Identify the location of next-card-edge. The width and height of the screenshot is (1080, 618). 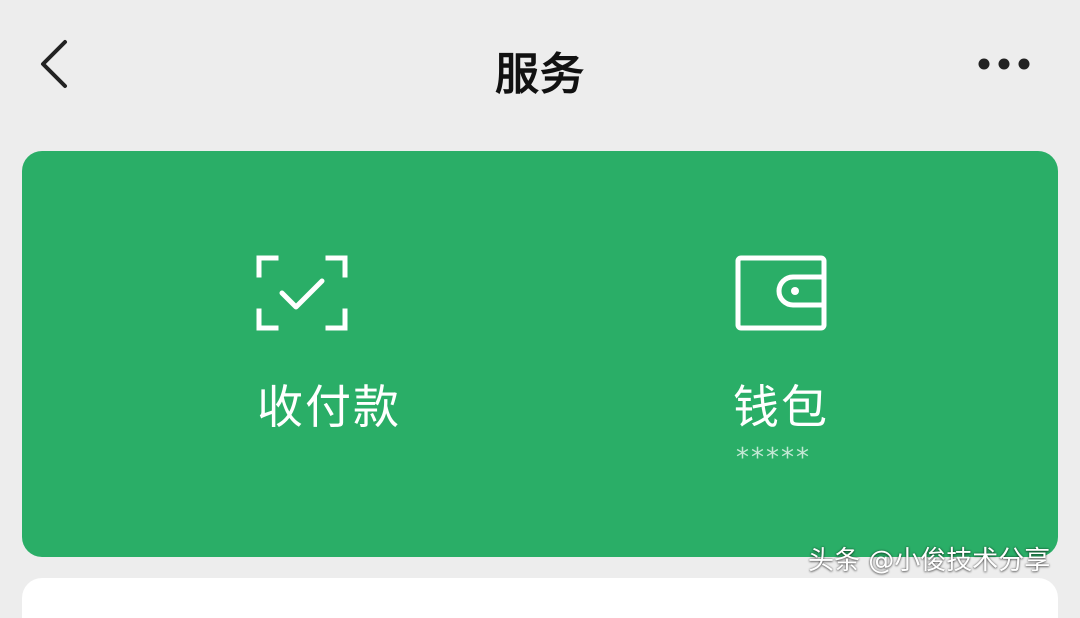
(540, 598).